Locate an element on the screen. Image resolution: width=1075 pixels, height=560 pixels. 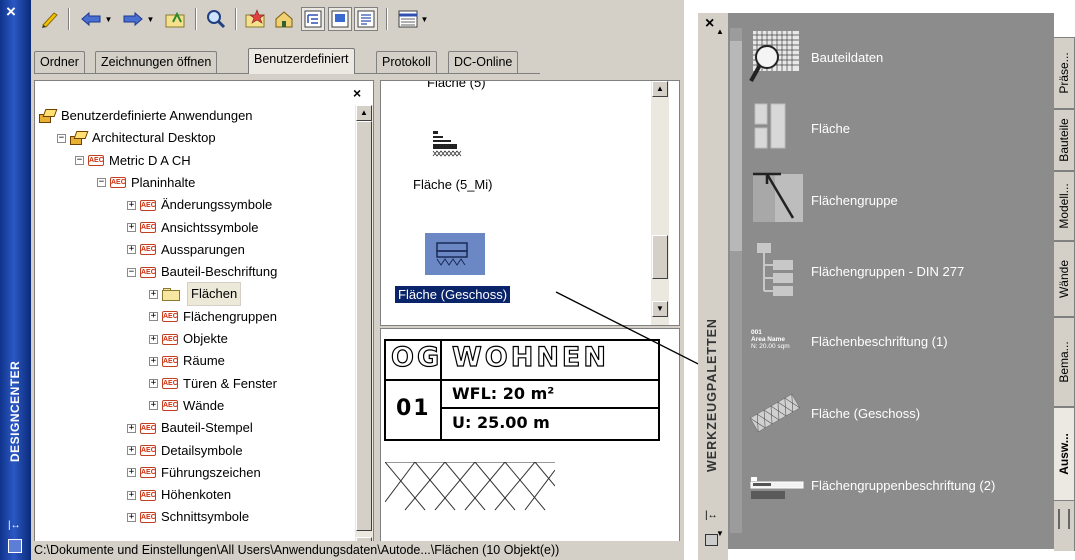
tree-item: + AEC Räume is located at coordinates (187, 361).